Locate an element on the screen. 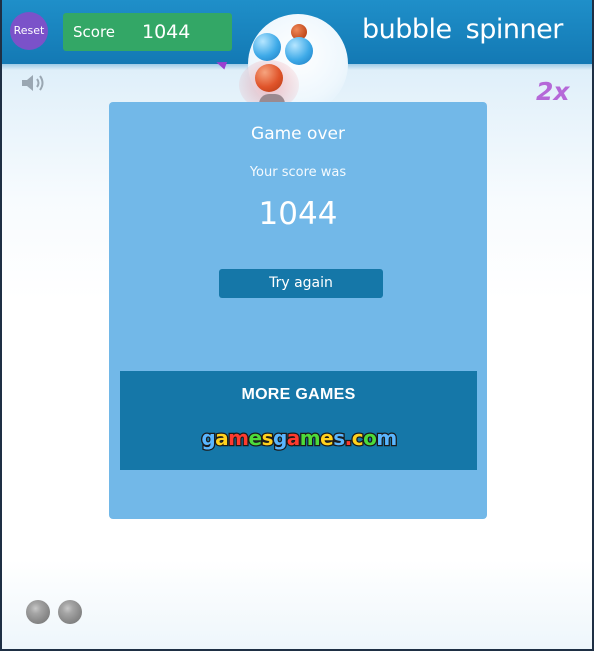  final-score: 1044 is located at coordinates (298, 214).